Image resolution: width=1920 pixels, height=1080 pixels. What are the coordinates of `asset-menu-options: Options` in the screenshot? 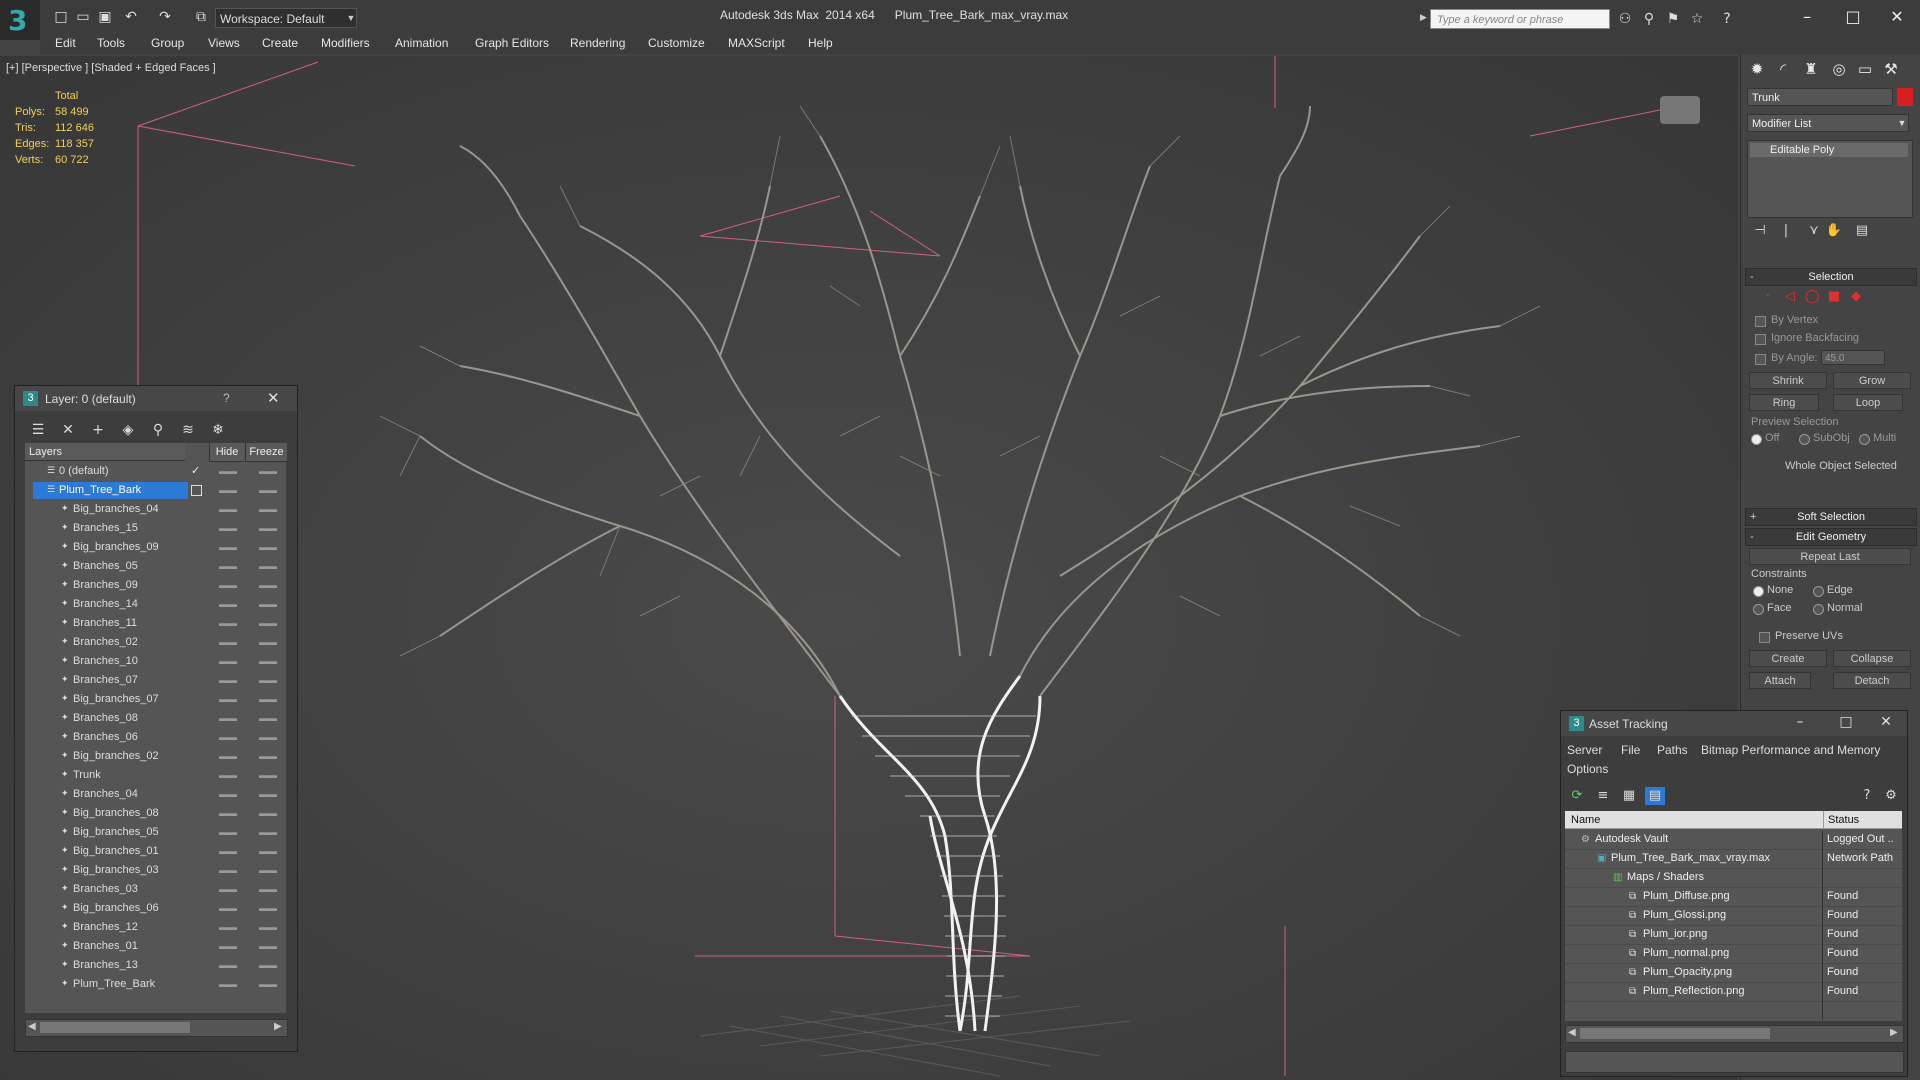 It's located at (1587, 769).